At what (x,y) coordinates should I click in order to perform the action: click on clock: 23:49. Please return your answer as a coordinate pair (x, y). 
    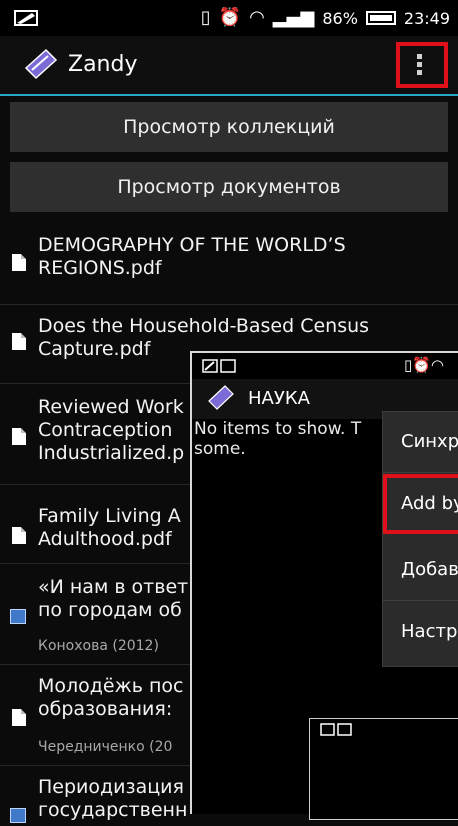
    Looking at the image, I should click on (426, 18).